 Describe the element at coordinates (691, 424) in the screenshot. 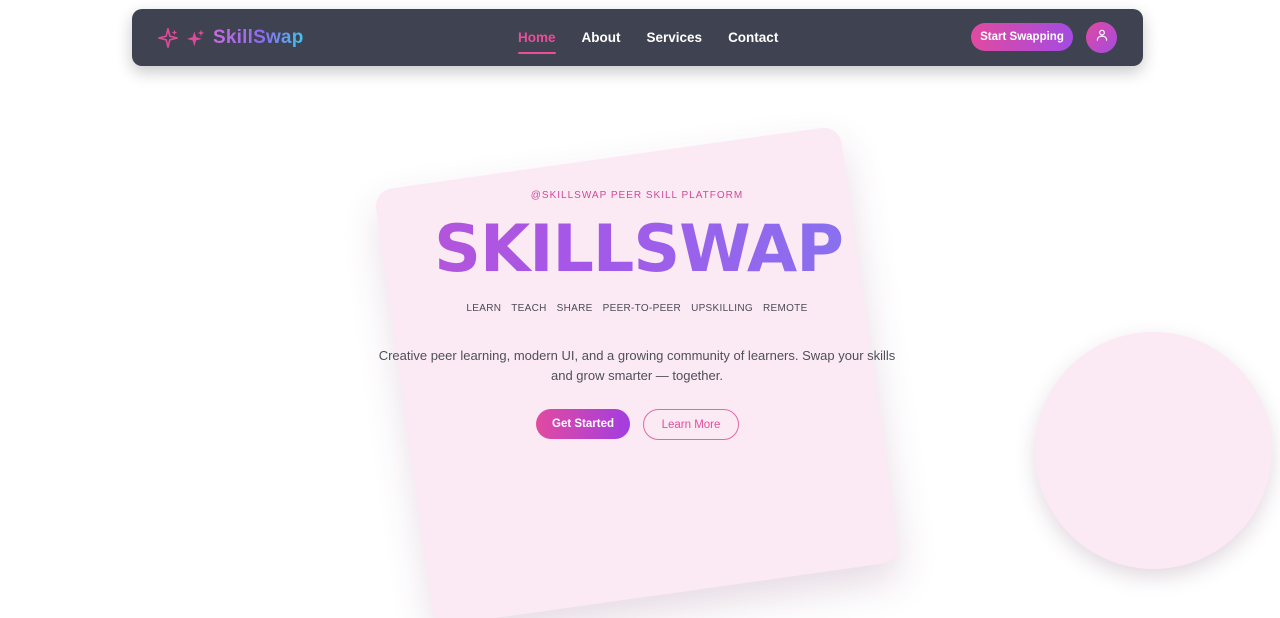

I see `learn-more-button: Learn More` at that location.